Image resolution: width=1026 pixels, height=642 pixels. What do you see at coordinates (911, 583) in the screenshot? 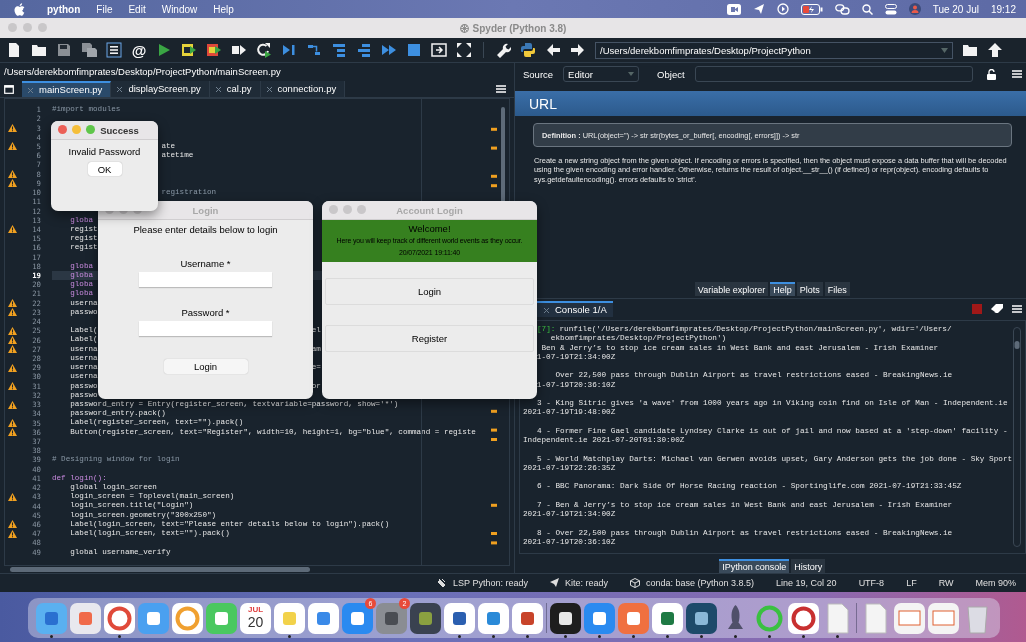
I see `status-text: LF` at bounding box center [911, 583].